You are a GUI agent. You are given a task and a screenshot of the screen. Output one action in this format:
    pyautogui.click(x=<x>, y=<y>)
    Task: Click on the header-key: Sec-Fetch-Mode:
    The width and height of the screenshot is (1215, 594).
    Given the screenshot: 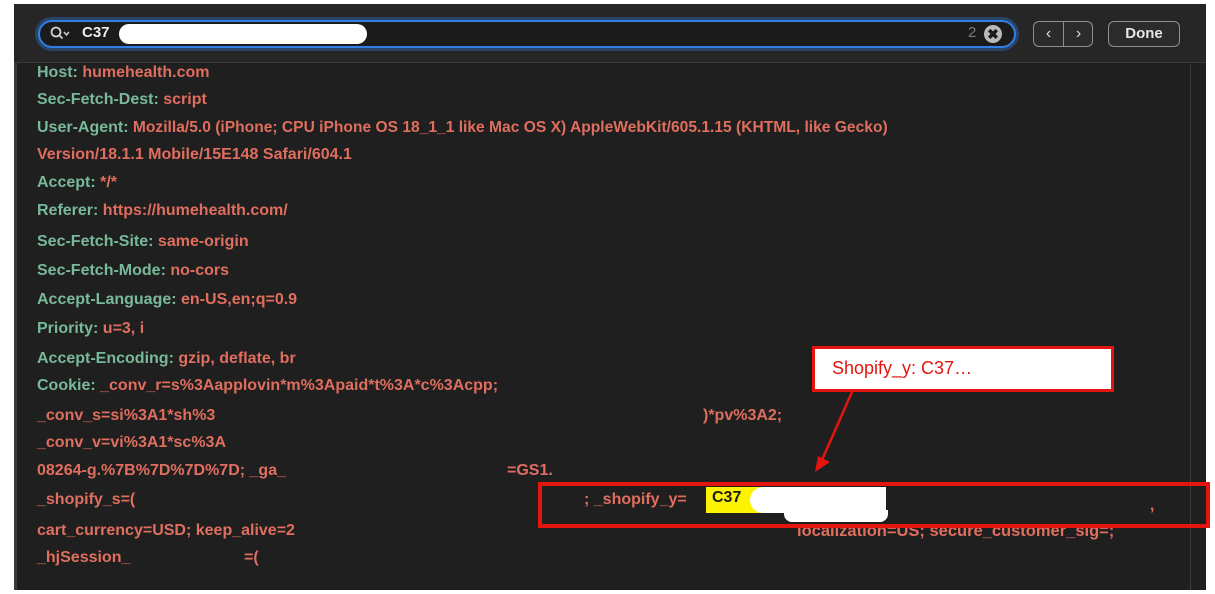 What is the action you would take?
    pyautogui.click(x=101, y=270)
    